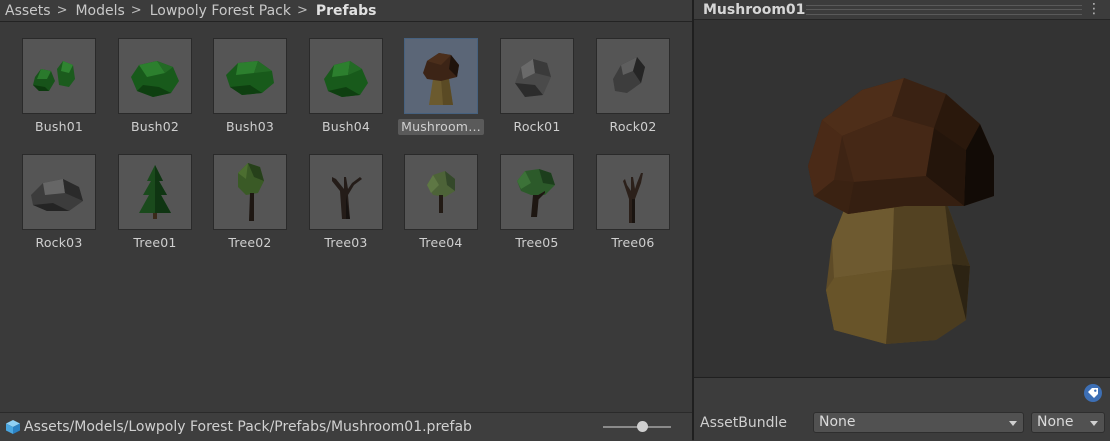  What do you see at coordinates (13, 427) in the screenshot?
I see `prefab-cube-icon` at bounding box center [13, 427].